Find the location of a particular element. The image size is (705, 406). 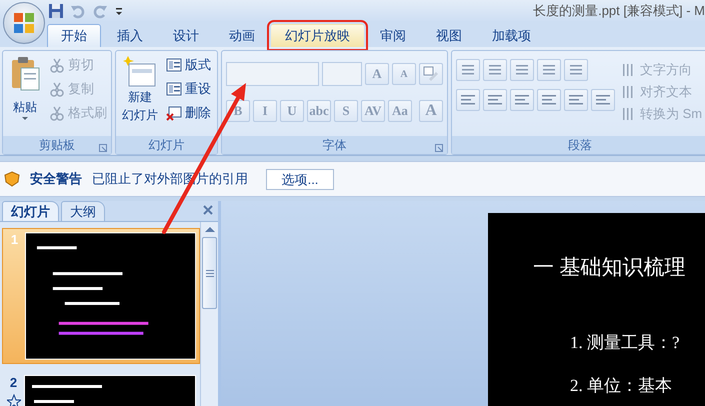

undo-icon is located at coordinates (78, 11).